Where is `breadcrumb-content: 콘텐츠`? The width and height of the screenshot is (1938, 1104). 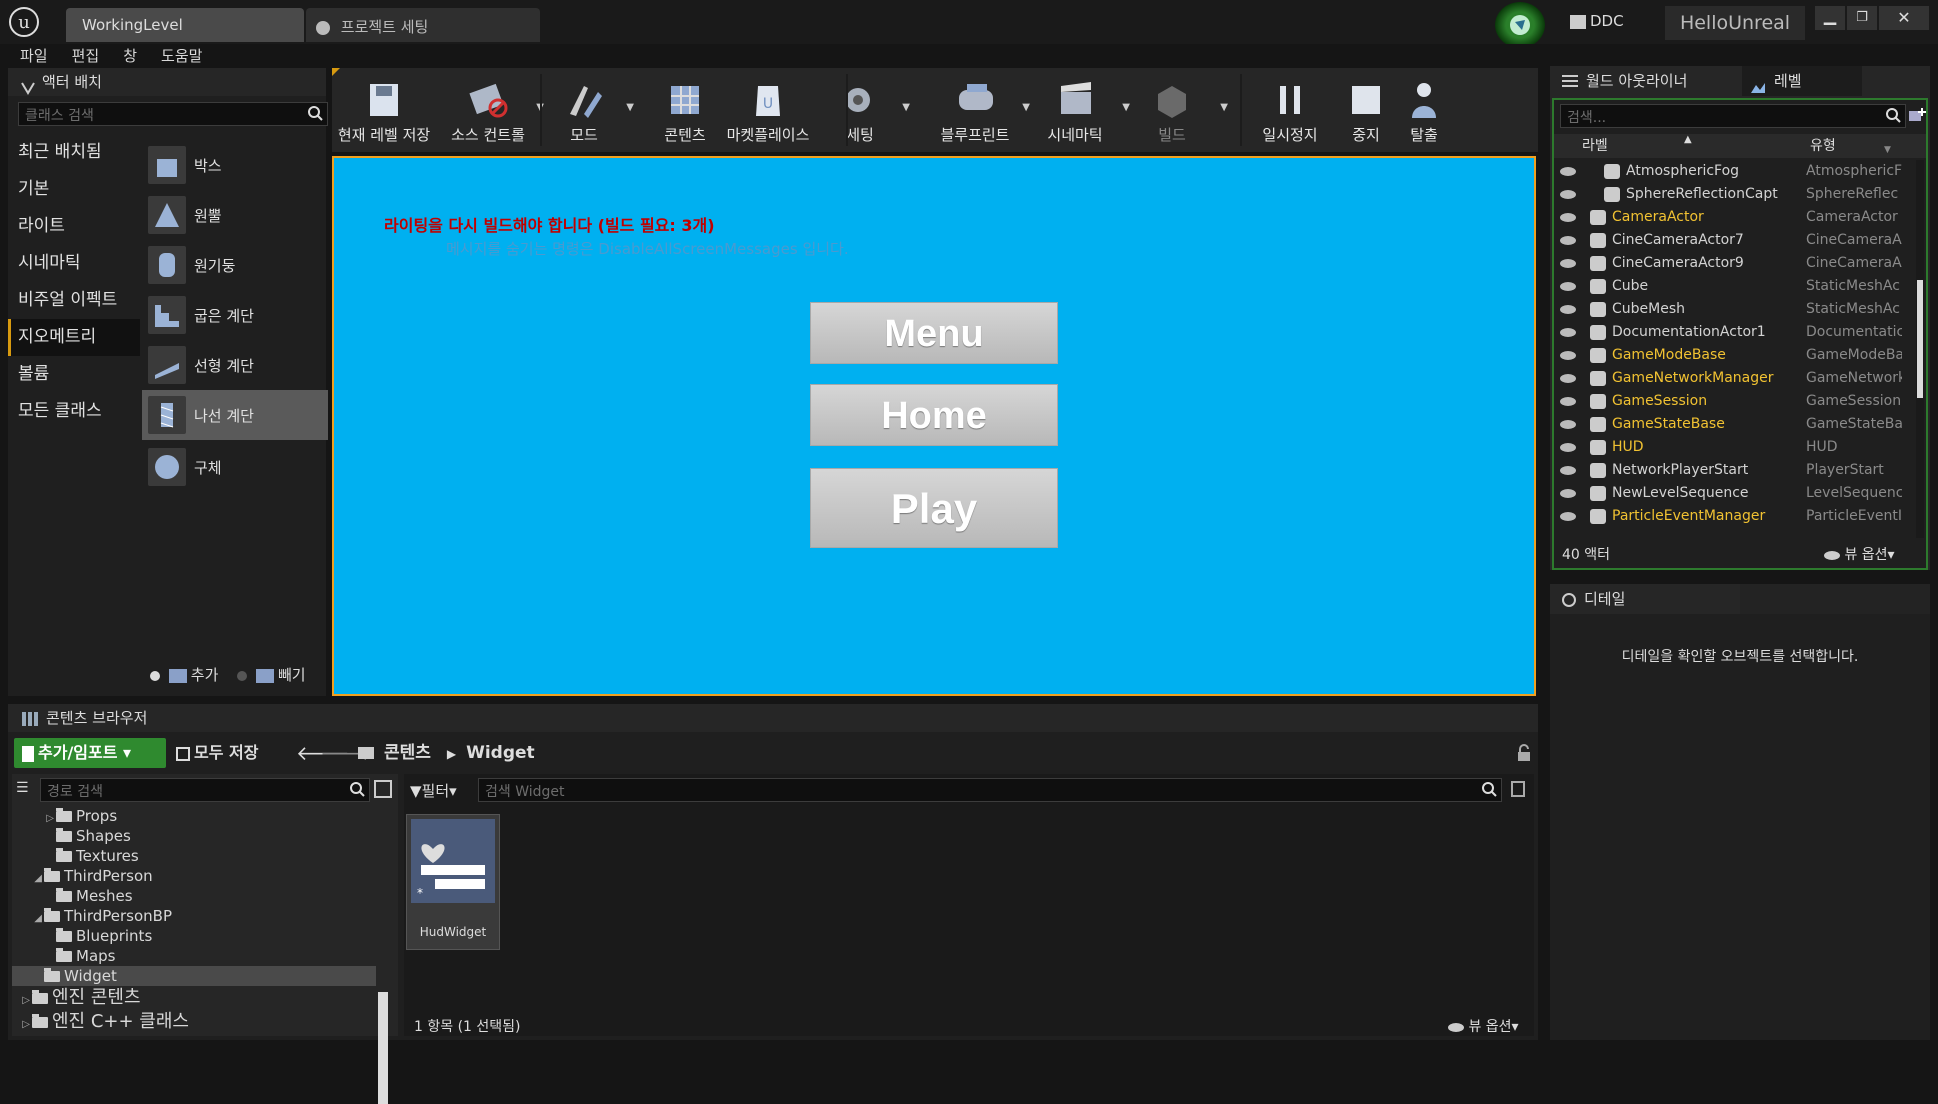 breadcrumb-content: 콘텐츠 is located at coordinates (407, 753).